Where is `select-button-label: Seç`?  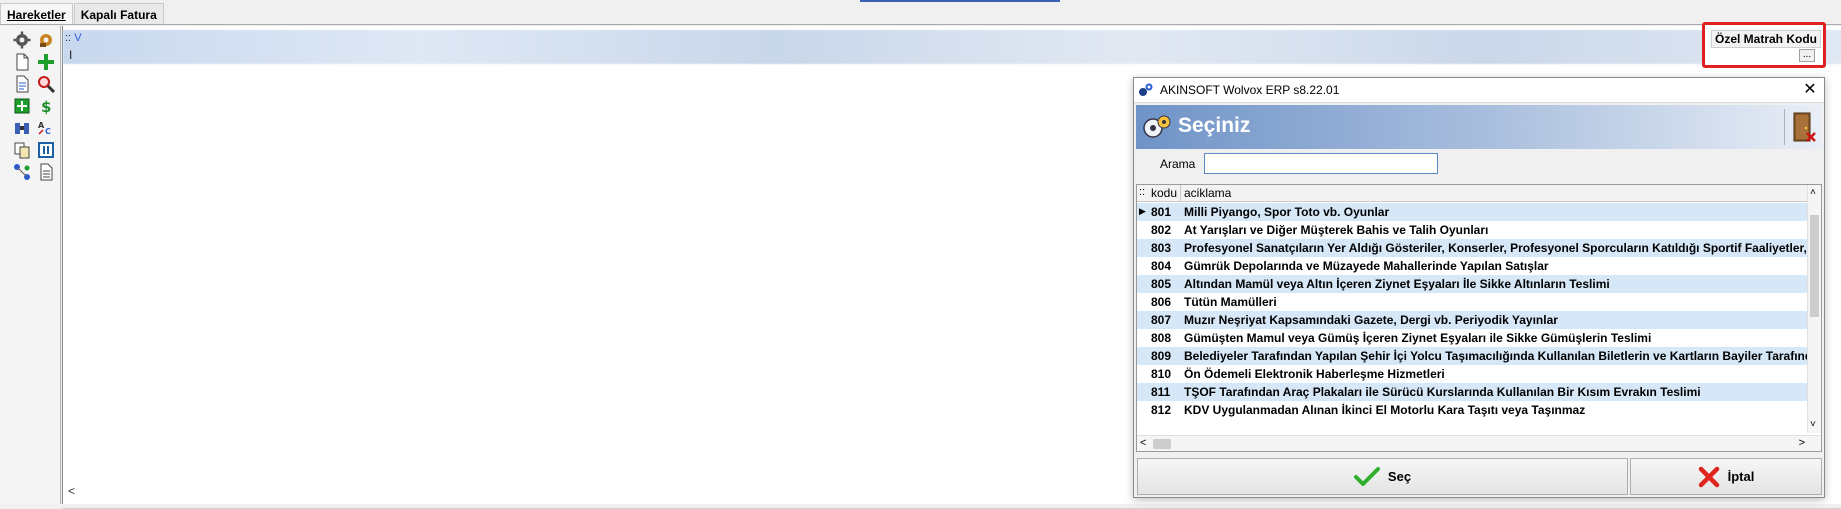
select-button-label: Seç is located at coordinates (1399, 476).